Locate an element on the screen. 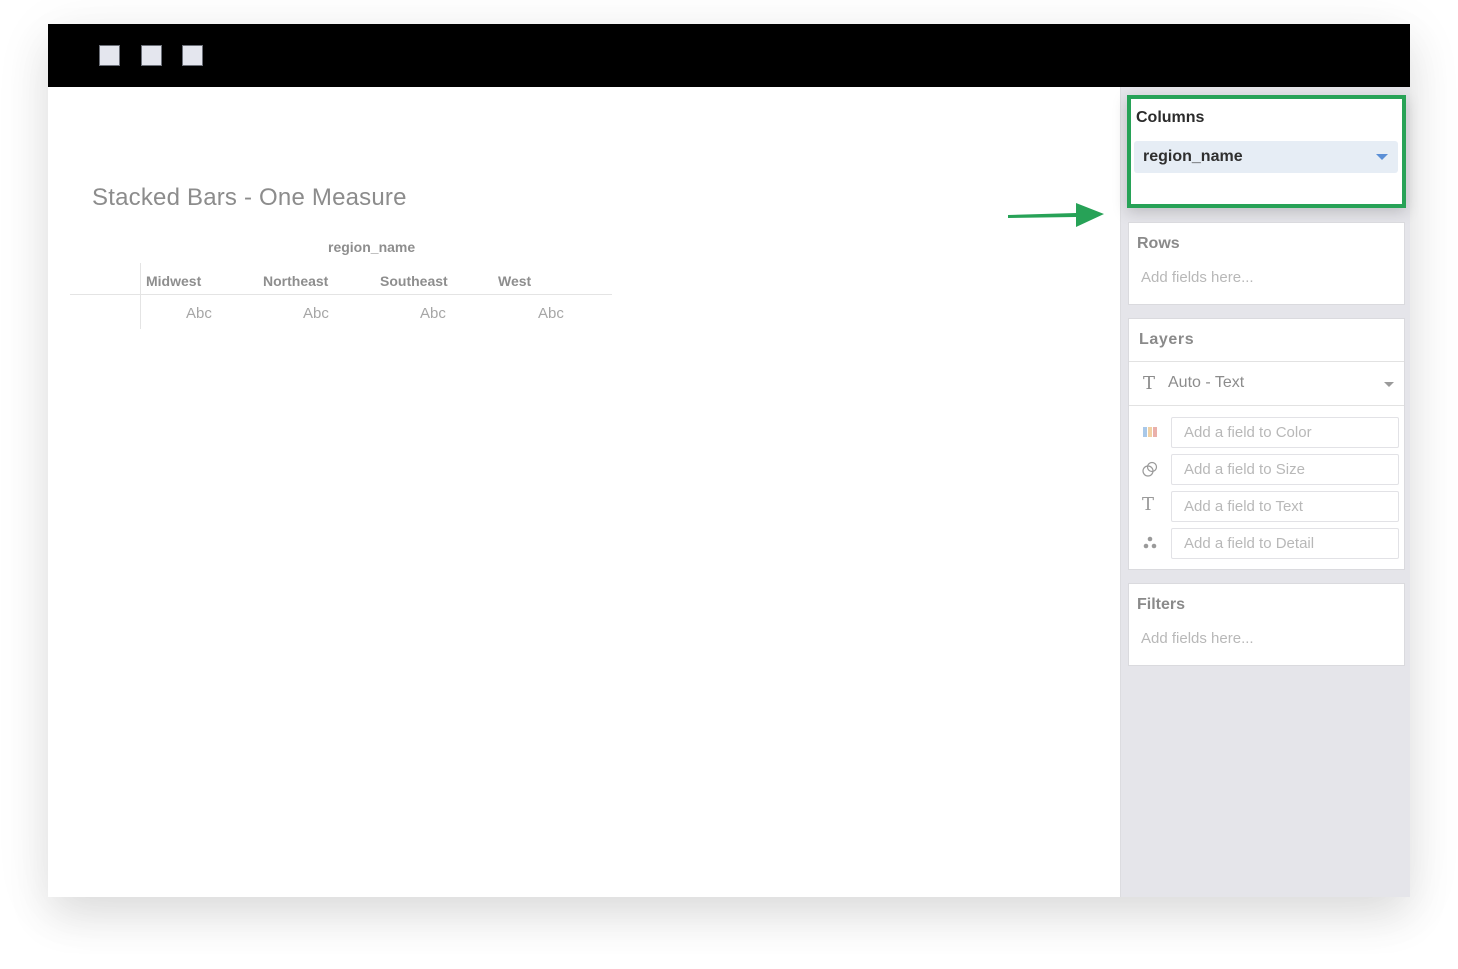  size-field-placeholder: Add a field to Size is located at coordinates (1244, 469).